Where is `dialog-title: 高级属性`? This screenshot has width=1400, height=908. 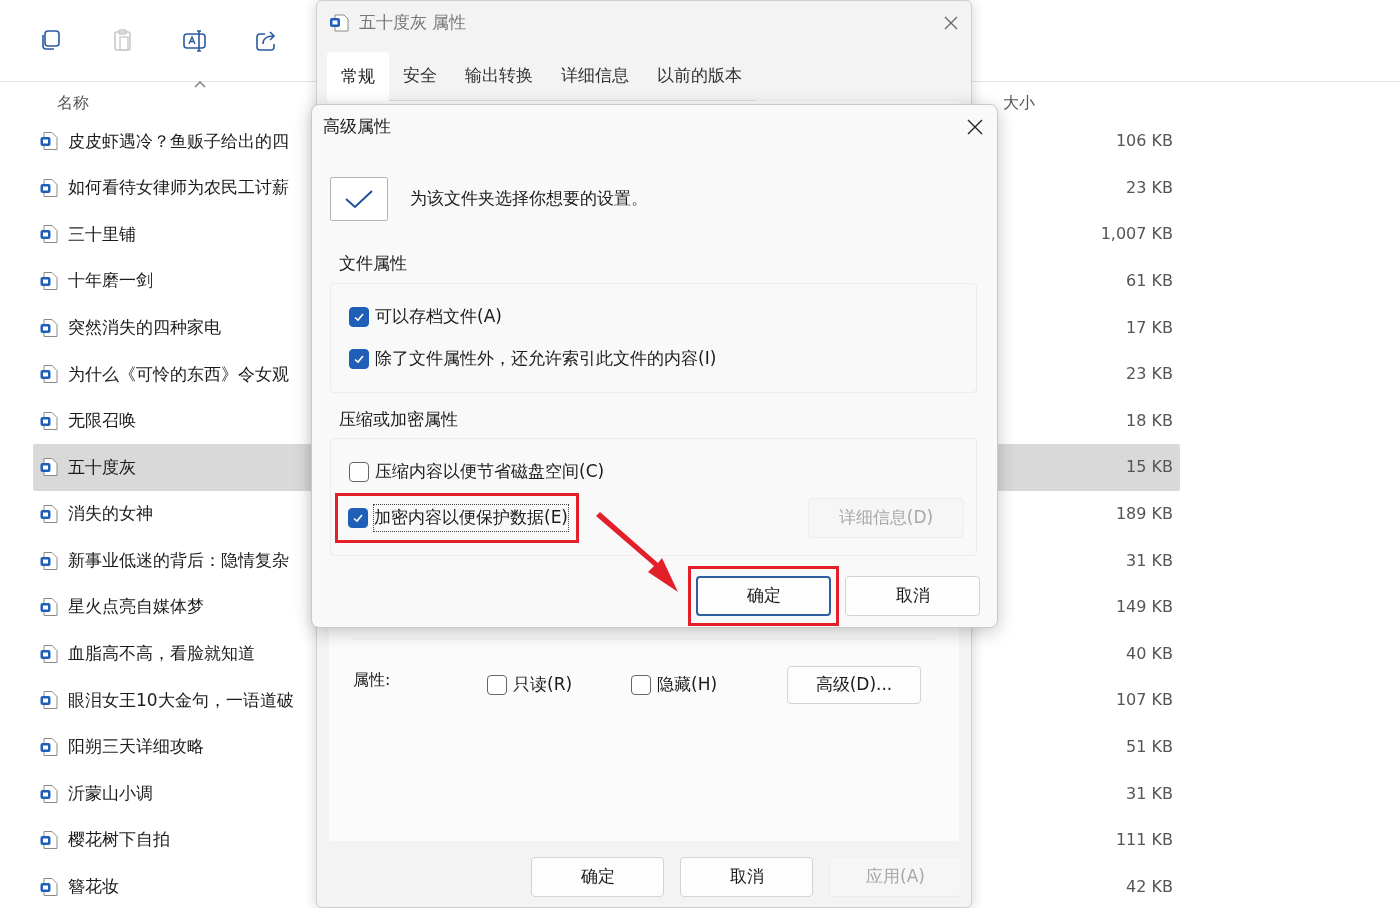
dialog-title: 高级属性 is located at coordinates (357, 127).